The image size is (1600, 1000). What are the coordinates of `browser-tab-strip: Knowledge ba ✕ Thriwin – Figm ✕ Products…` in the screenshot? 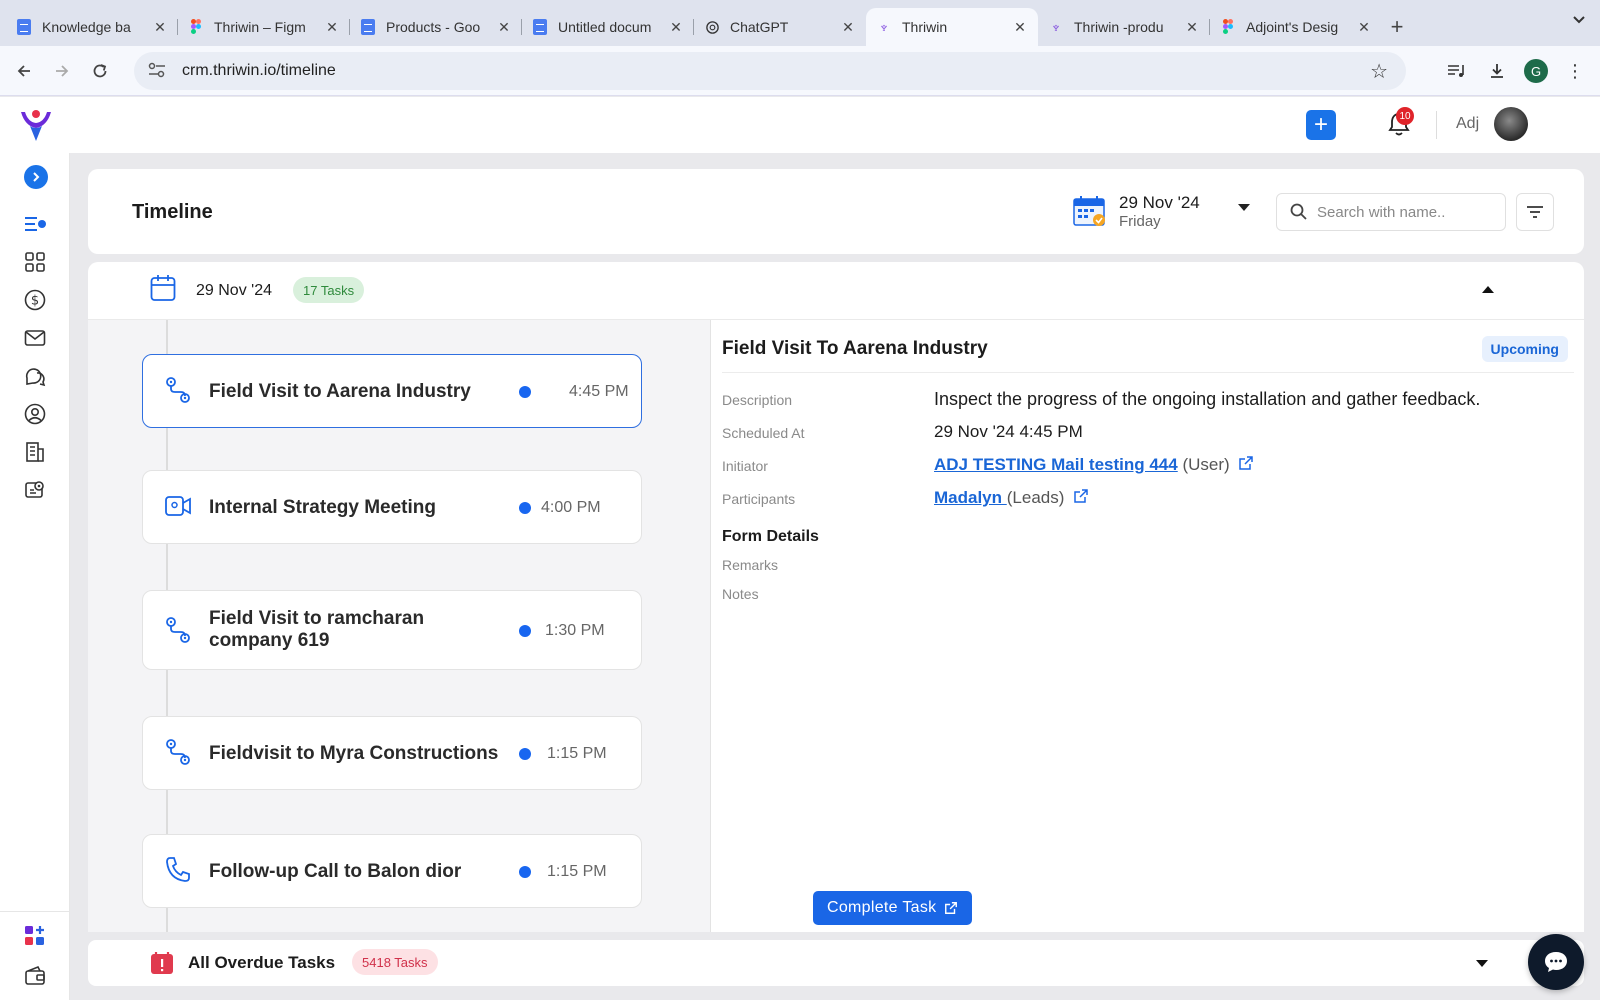 It's located at (800, 23).